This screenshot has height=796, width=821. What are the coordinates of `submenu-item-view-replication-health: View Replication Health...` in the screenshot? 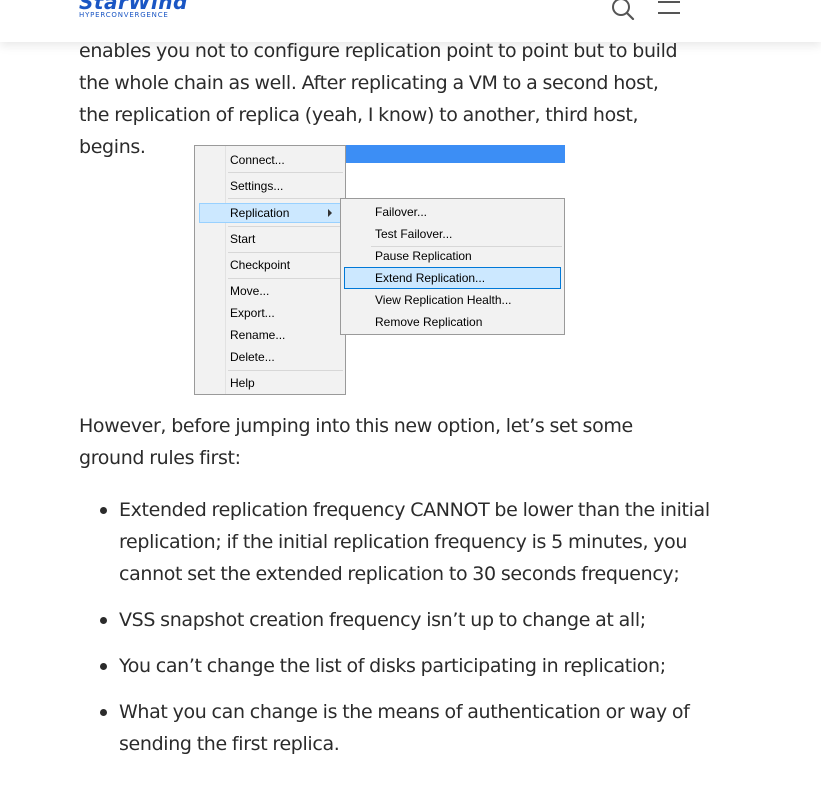 It's located at (443, 300).